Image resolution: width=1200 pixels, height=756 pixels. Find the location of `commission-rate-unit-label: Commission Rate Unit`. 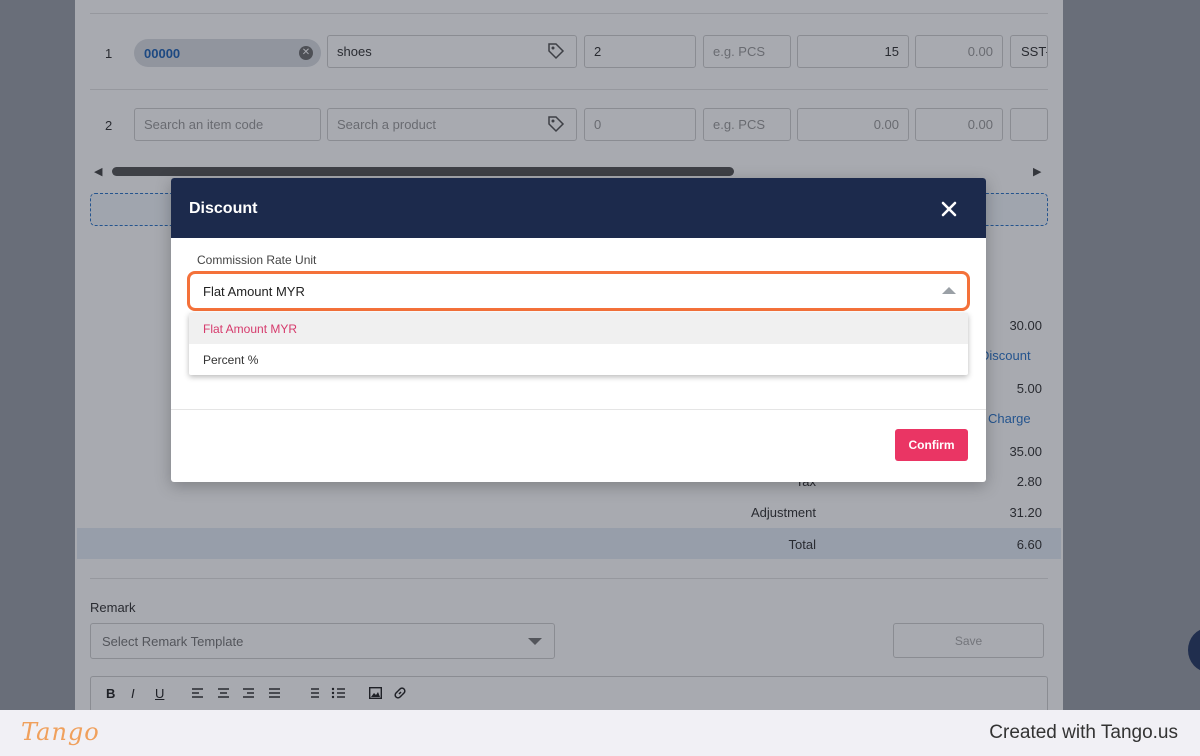

commission-rate-unit-label: Commission Rate Unit is located at coordinates (257, 260).